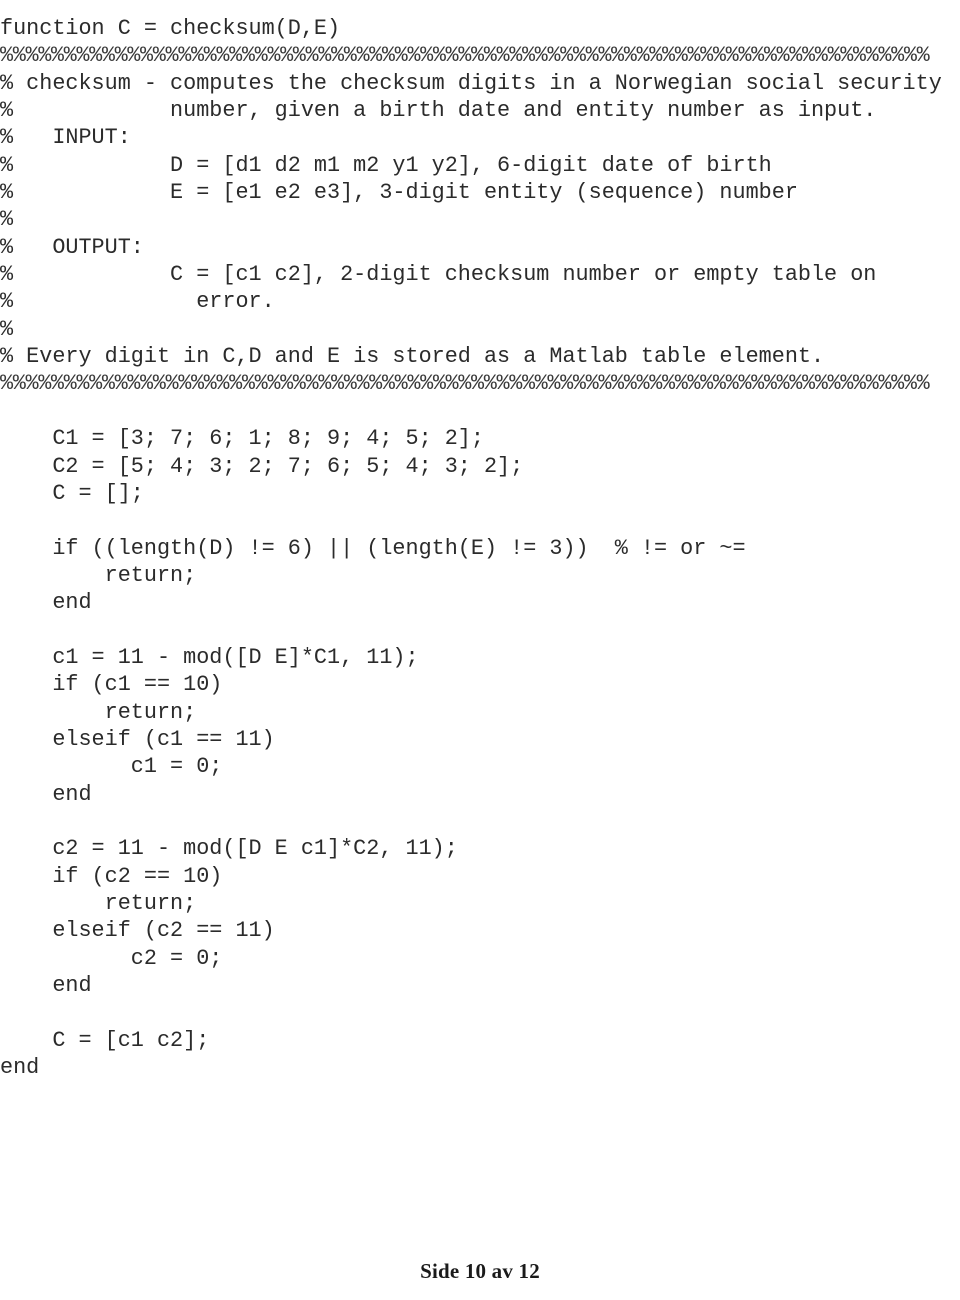 The height and width of the screenshot is (1300, 960). What do you see at coordinates (111, 767) in the screenshot?
I see `code-line: c1 = 0;` at bounding box center [111, 767].